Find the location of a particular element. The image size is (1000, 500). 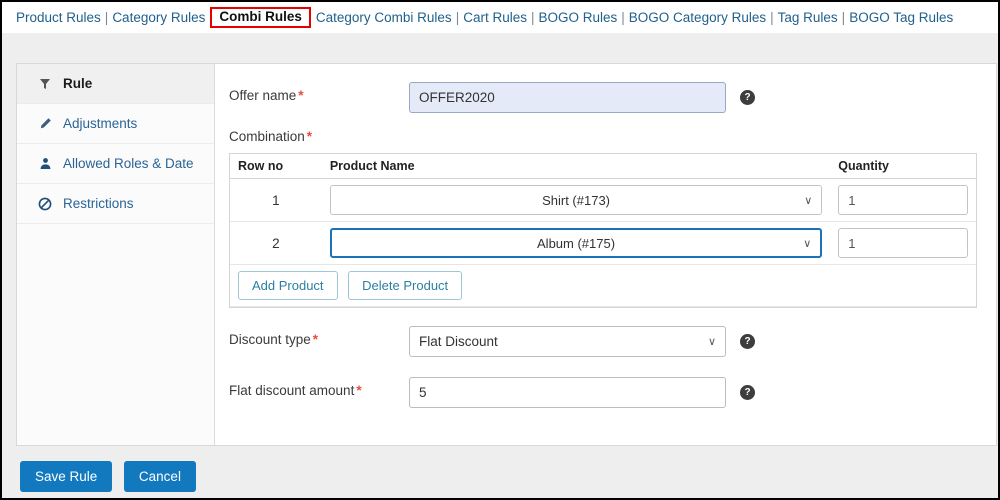

sidebar-item-label: Adjustments is located at coordinates (100, 123).